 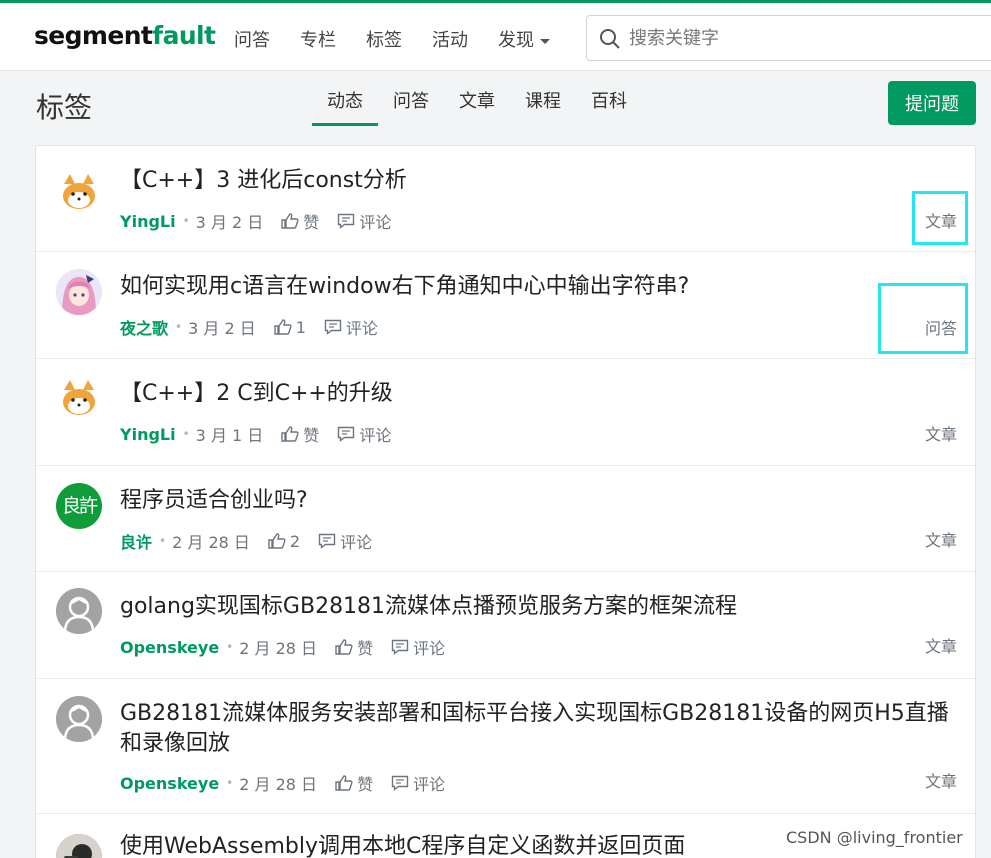 What do you see at coordinates (545, 41) in the screenshot?
I see `chevron-down-icon` at bounding box center [545, 41].